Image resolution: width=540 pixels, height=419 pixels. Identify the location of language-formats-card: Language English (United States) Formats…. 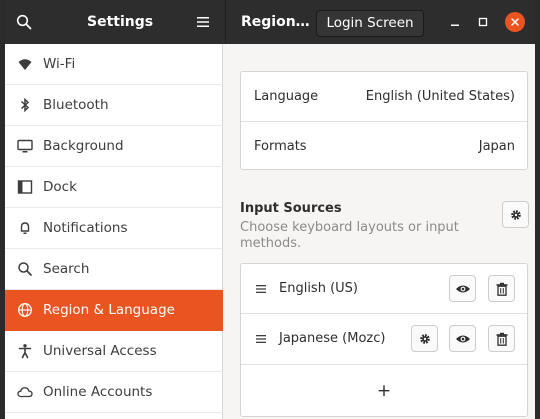
(384, 120).